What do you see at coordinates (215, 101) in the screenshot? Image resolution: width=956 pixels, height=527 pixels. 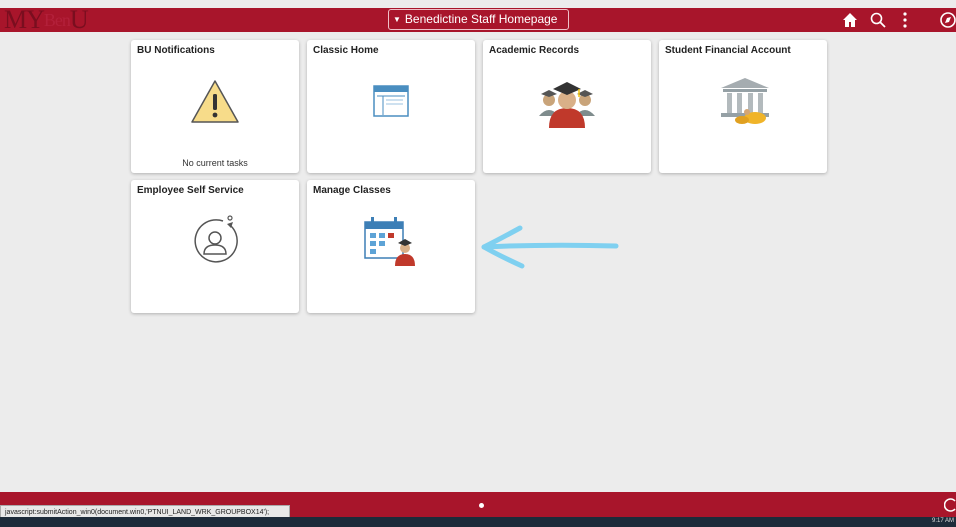 I see `warning-icon` at bounding box center [215, 101].